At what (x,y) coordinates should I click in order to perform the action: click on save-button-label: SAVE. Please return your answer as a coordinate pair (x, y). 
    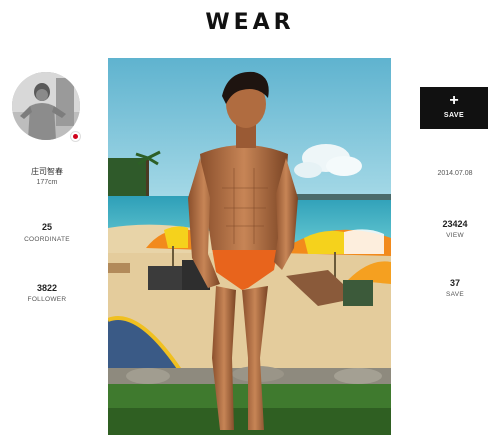
    Looking at the image, I should click on (454, 115).